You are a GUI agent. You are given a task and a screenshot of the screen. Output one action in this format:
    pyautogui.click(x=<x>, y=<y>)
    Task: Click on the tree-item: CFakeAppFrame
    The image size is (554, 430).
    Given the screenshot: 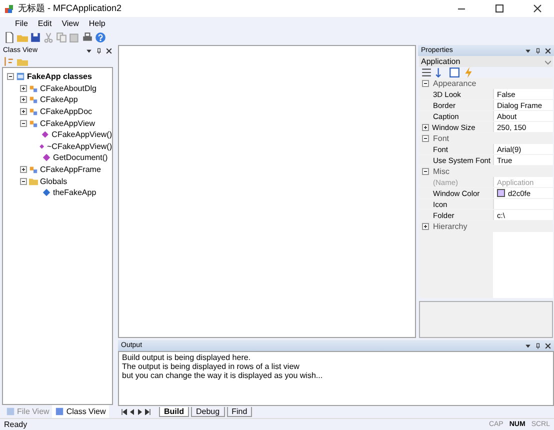 What is the action you would take?
    pyautogui.click(x=70, y=169)
    